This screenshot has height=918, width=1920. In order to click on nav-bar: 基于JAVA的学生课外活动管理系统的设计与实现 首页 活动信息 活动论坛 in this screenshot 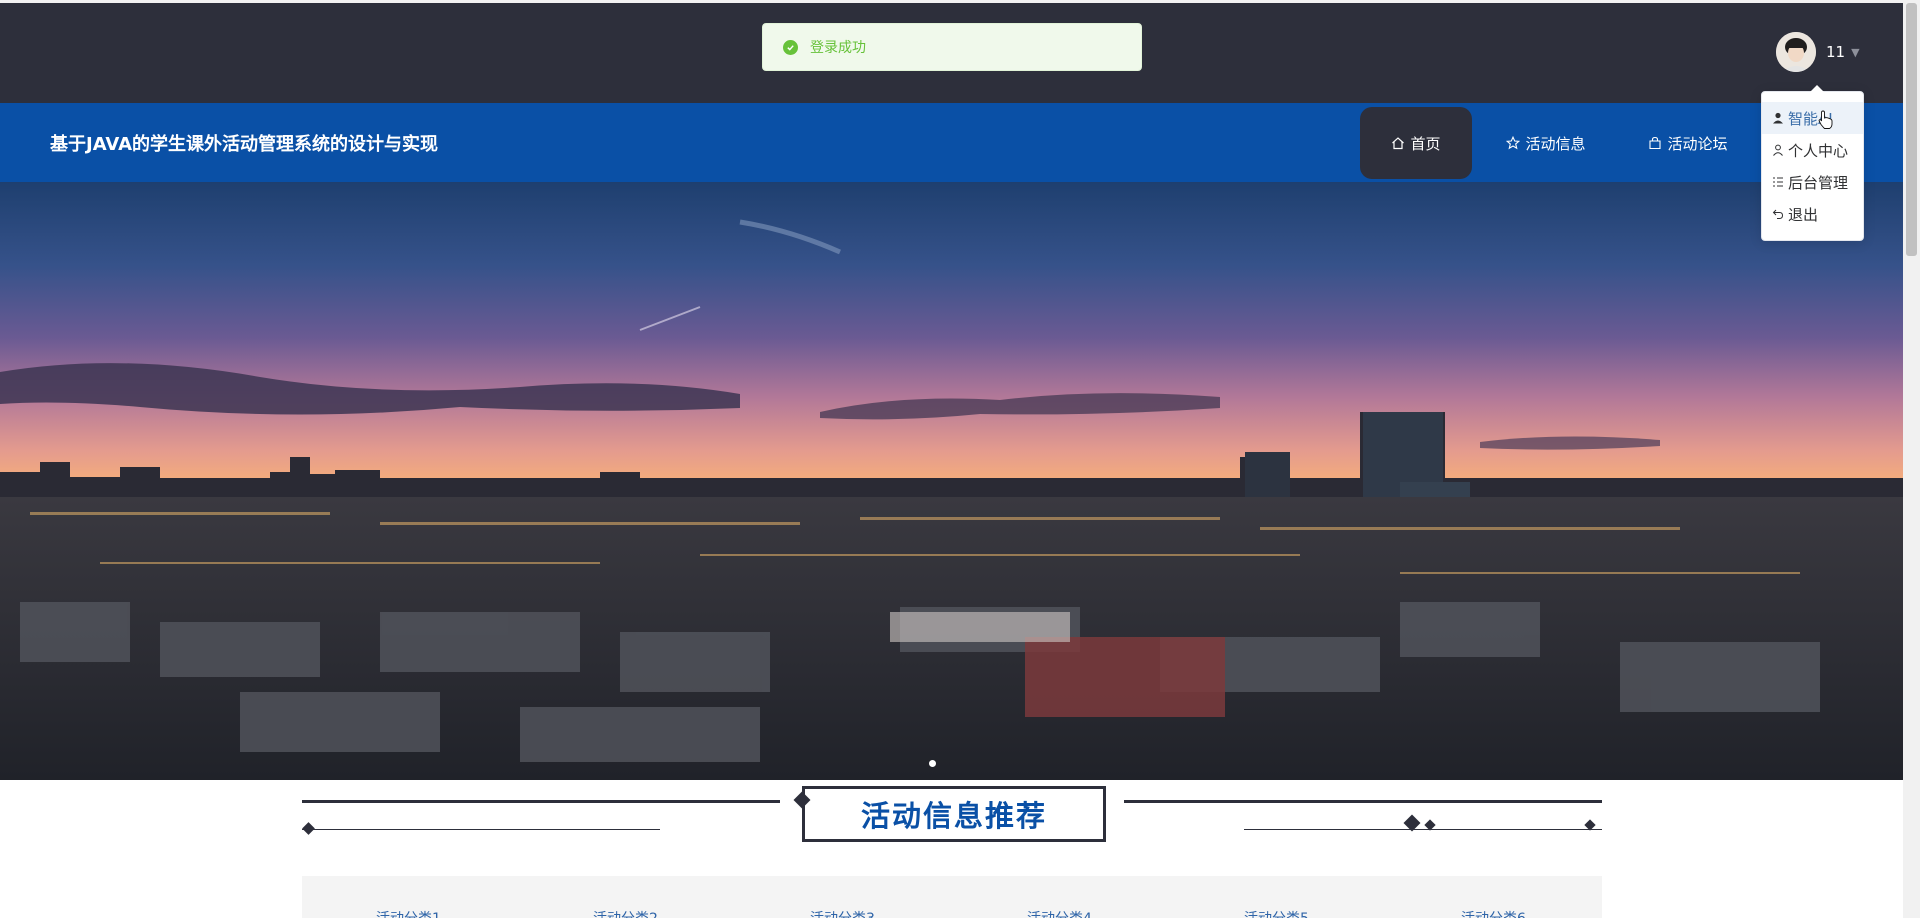, I will do `click(951, 142)`.